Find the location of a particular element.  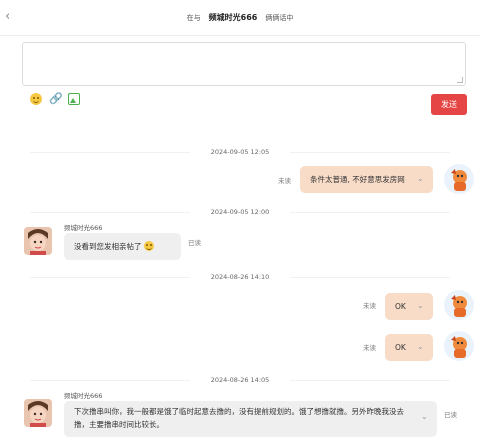

timestamp: 2024-09-05 12:00 is located at coordinates (240, 212).